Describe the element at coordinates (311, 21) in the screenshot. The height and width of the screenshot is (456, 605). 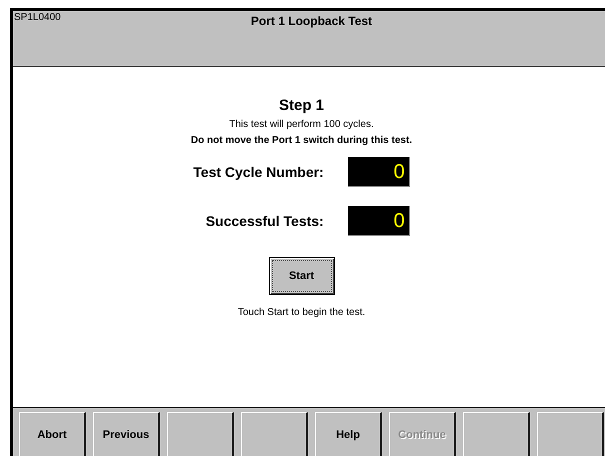
I see `window-title: Port 1 Loopback Test` at that location.